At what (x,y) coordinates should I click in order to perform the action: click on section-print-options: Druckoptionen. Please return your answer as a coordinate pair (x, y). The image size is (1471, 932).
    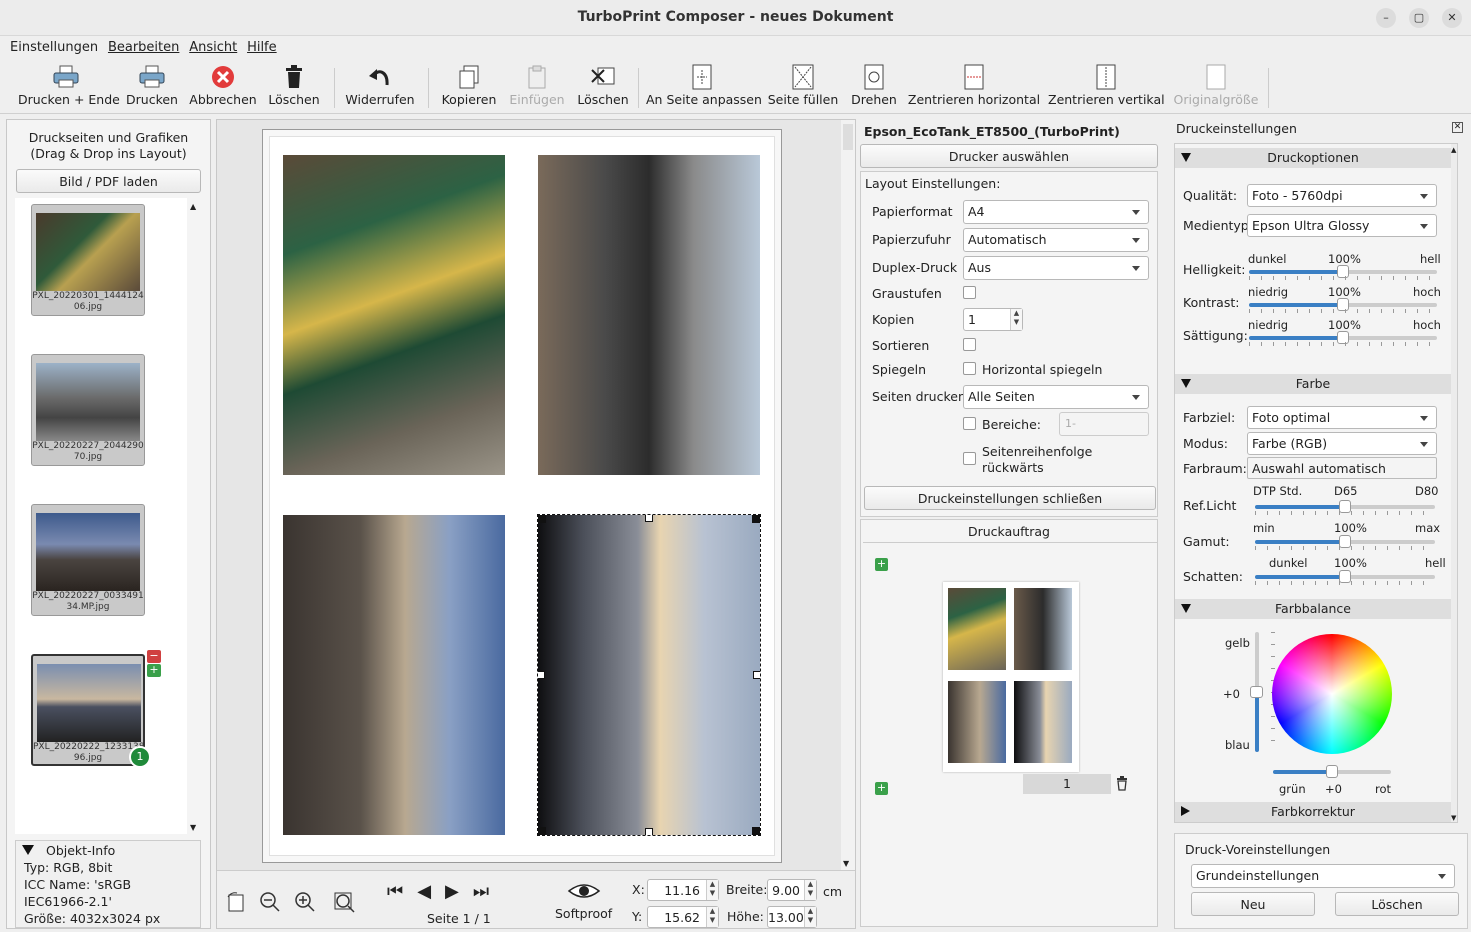
    Looking at the image, I should click on (1313, 158).